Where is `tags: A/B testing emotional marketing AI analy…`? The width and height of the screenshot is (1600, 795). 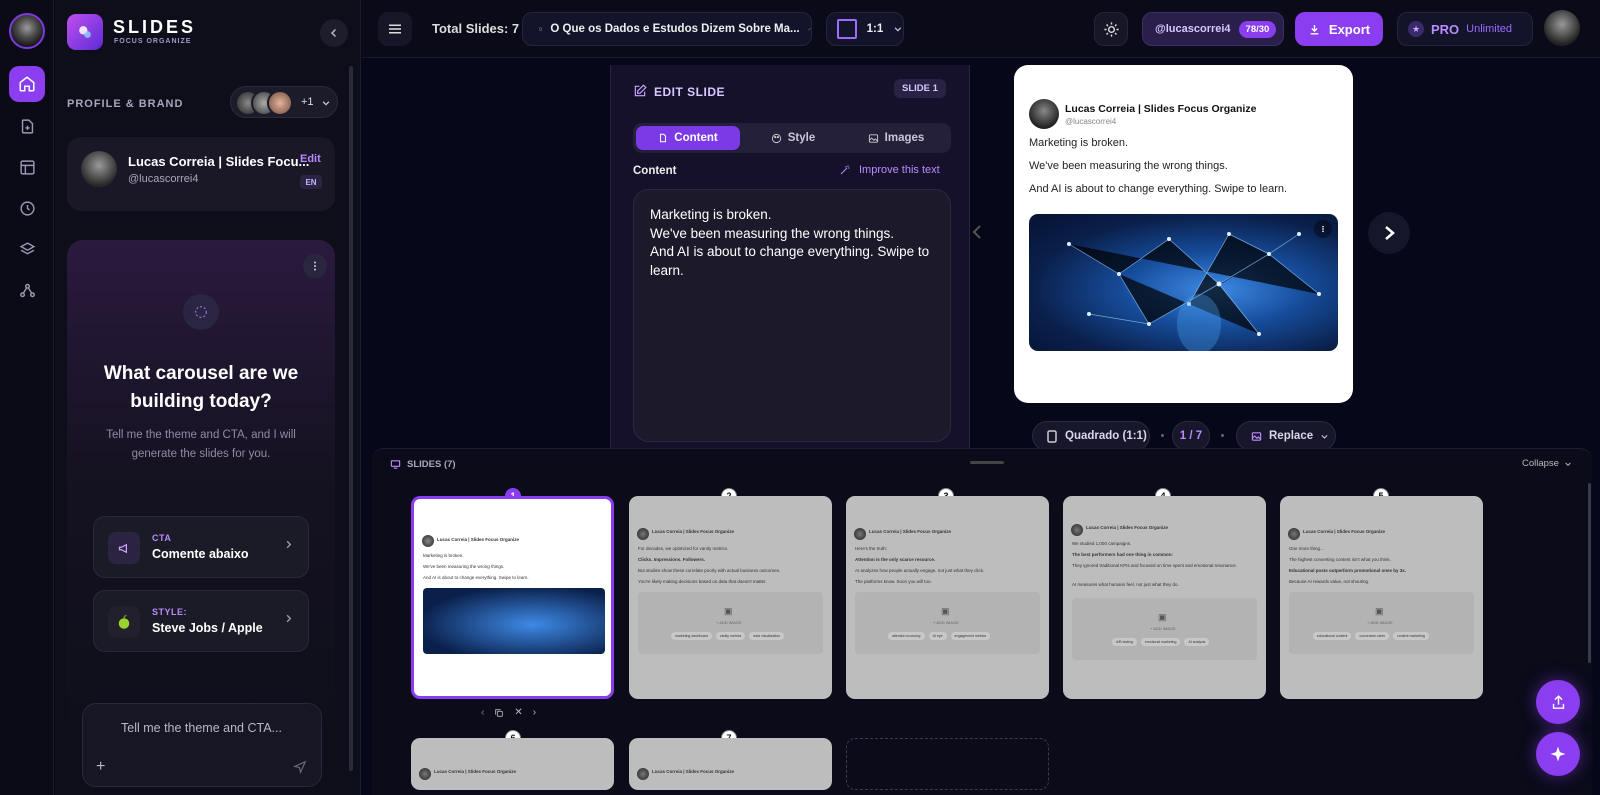 tags: A/B testing emotional marketing AI analy… is located at coordinates (1161, 642).